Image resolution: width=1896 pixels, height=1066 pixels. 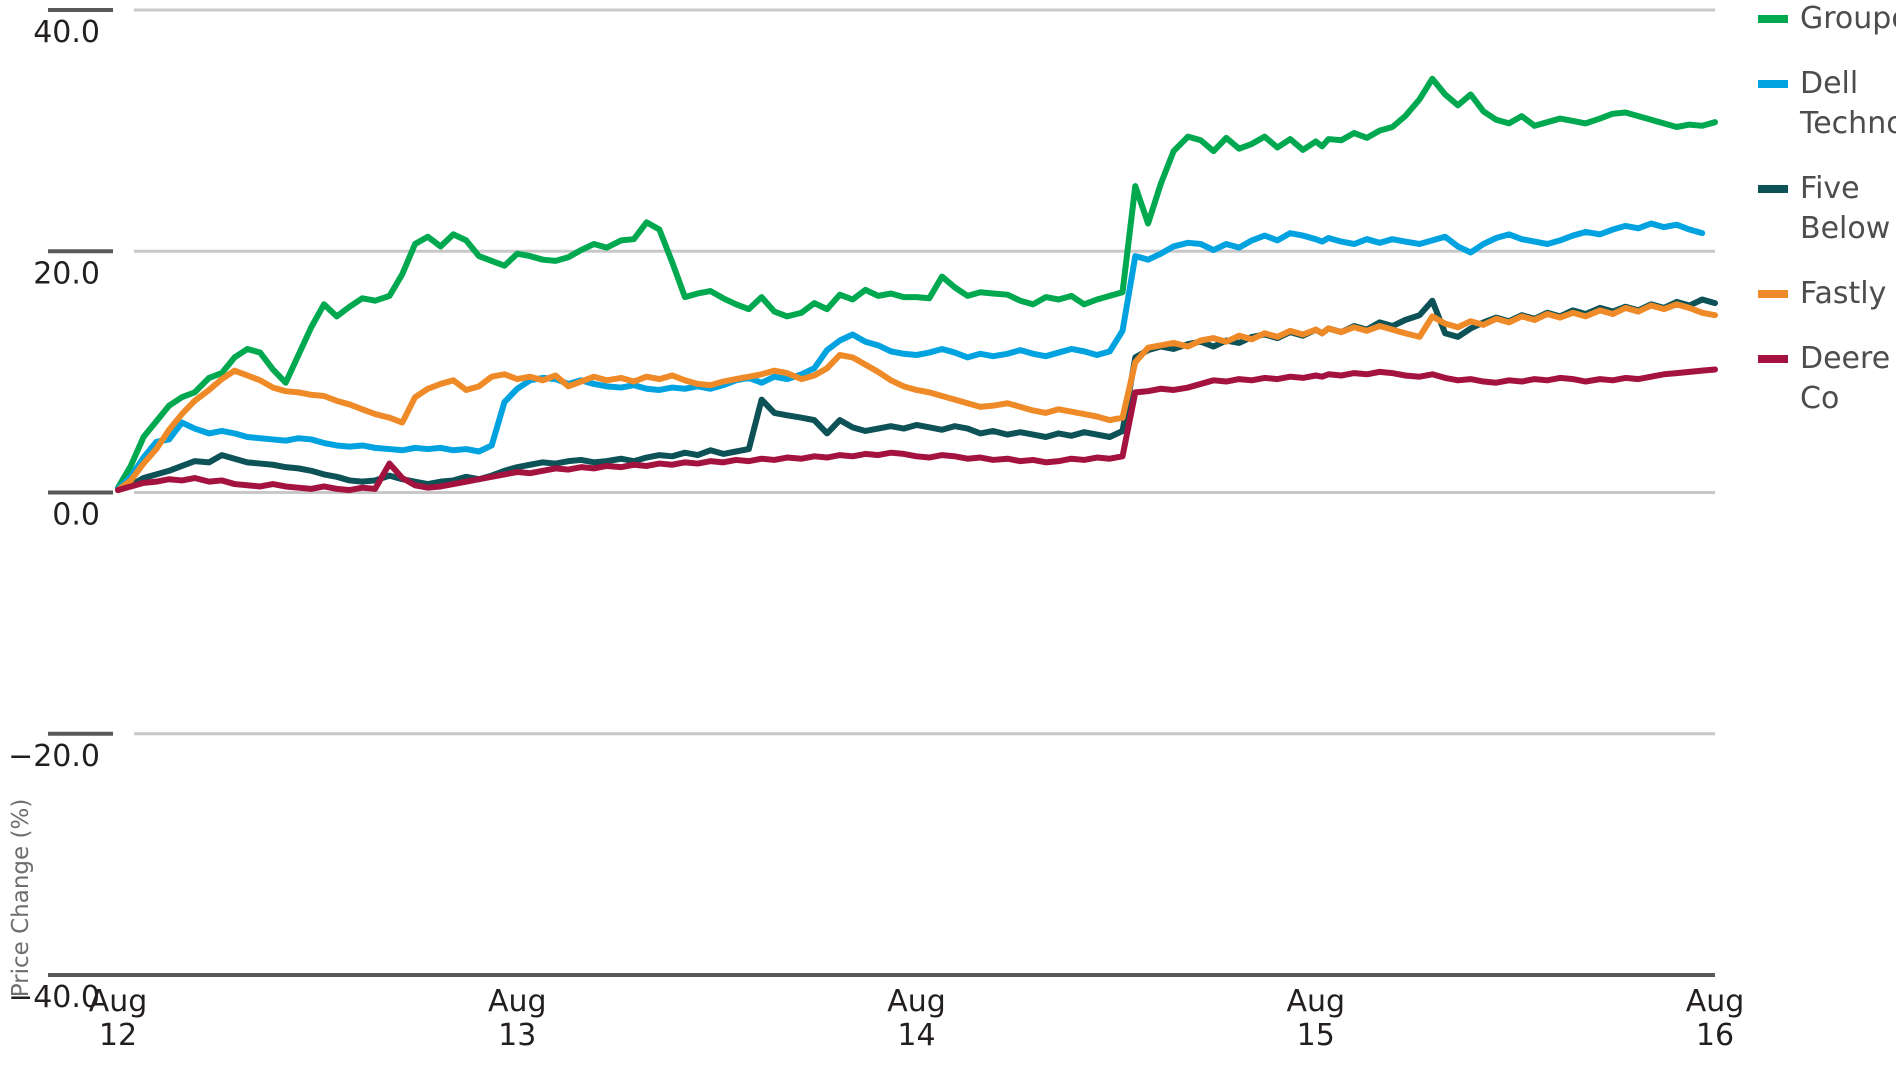 What do you see at coordinates (118, 1035) in the screenshot?
I see `x-tick-label-day: 12` at bounding box center [118, 1035].